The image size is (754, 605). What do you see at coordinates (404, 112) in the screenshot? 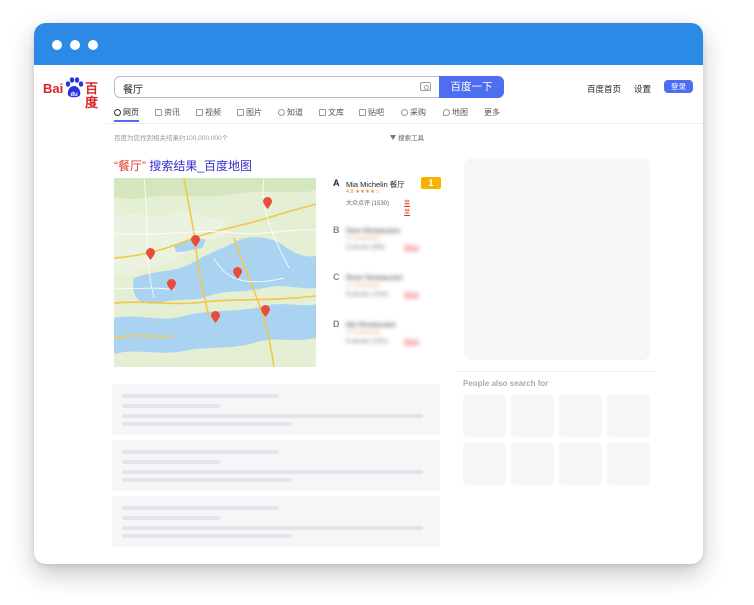
I see `cart-icon` at bounding box center [404, 112].